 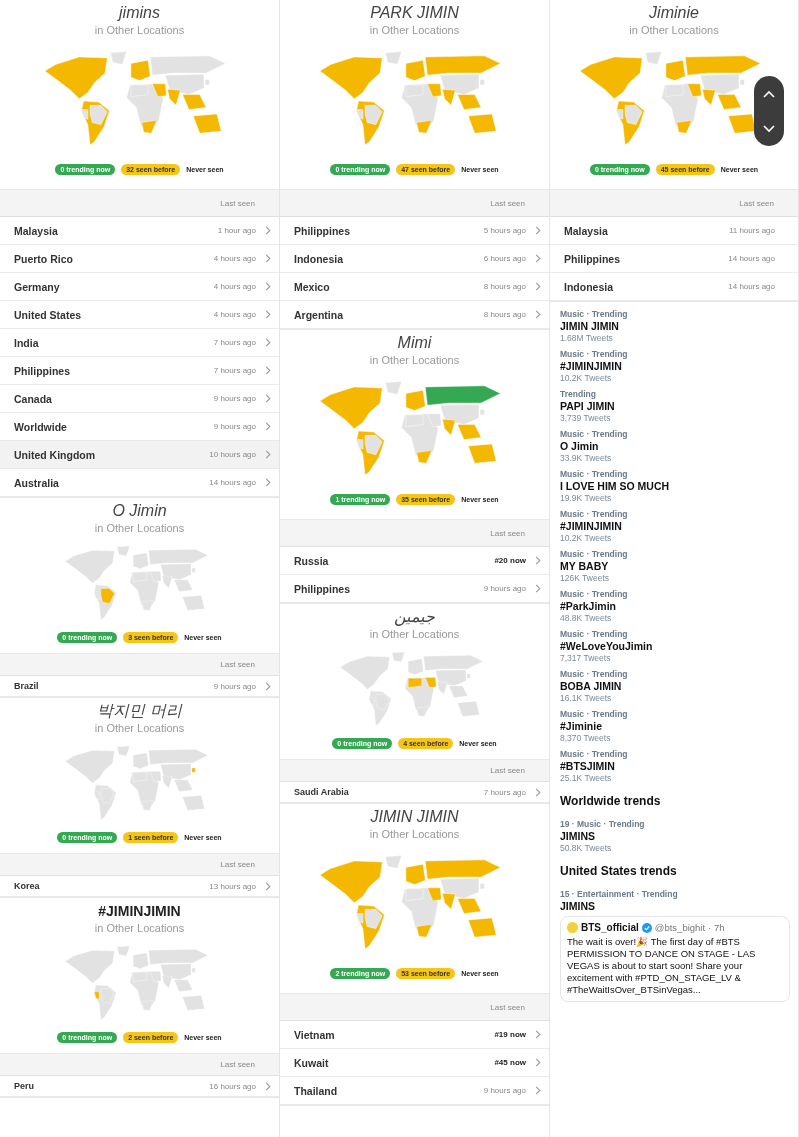 I want to click on trend-category: 19 · Music · Trending, so click(x=603, y=824).